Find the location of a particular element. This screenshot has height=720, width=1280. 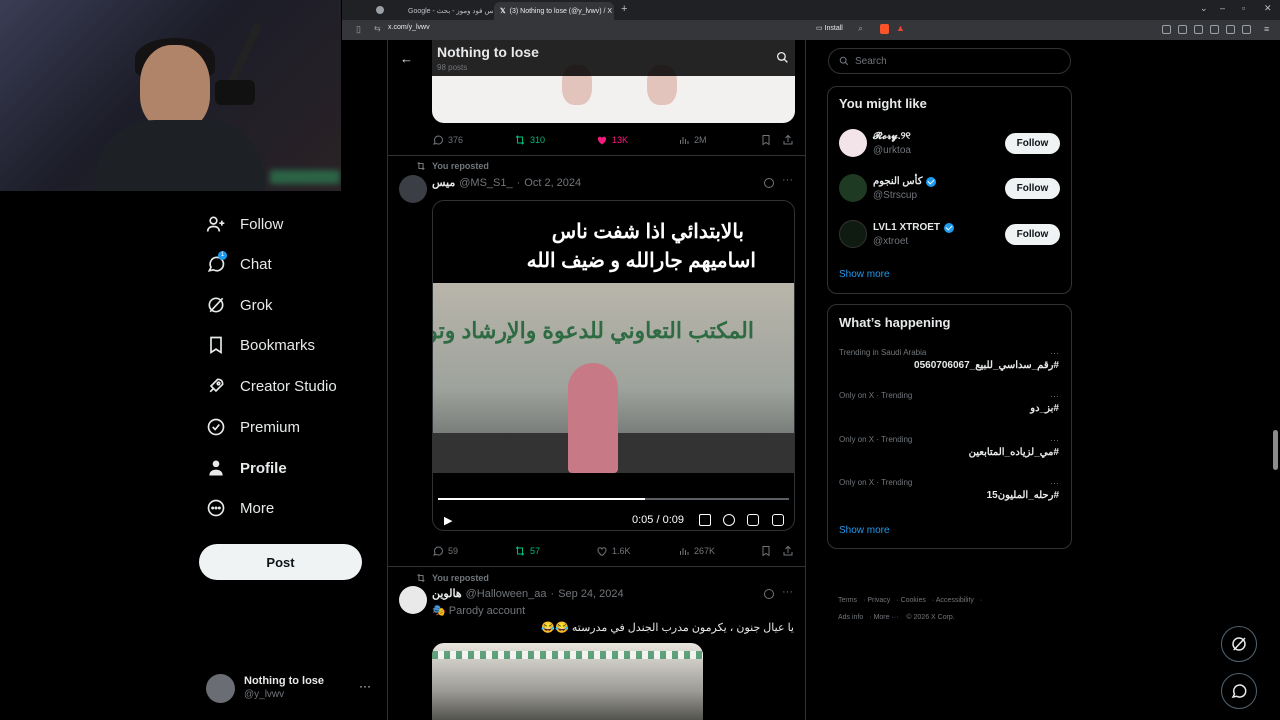

nav-item-chat: 1 Chat is located at coordinates (239, 263).